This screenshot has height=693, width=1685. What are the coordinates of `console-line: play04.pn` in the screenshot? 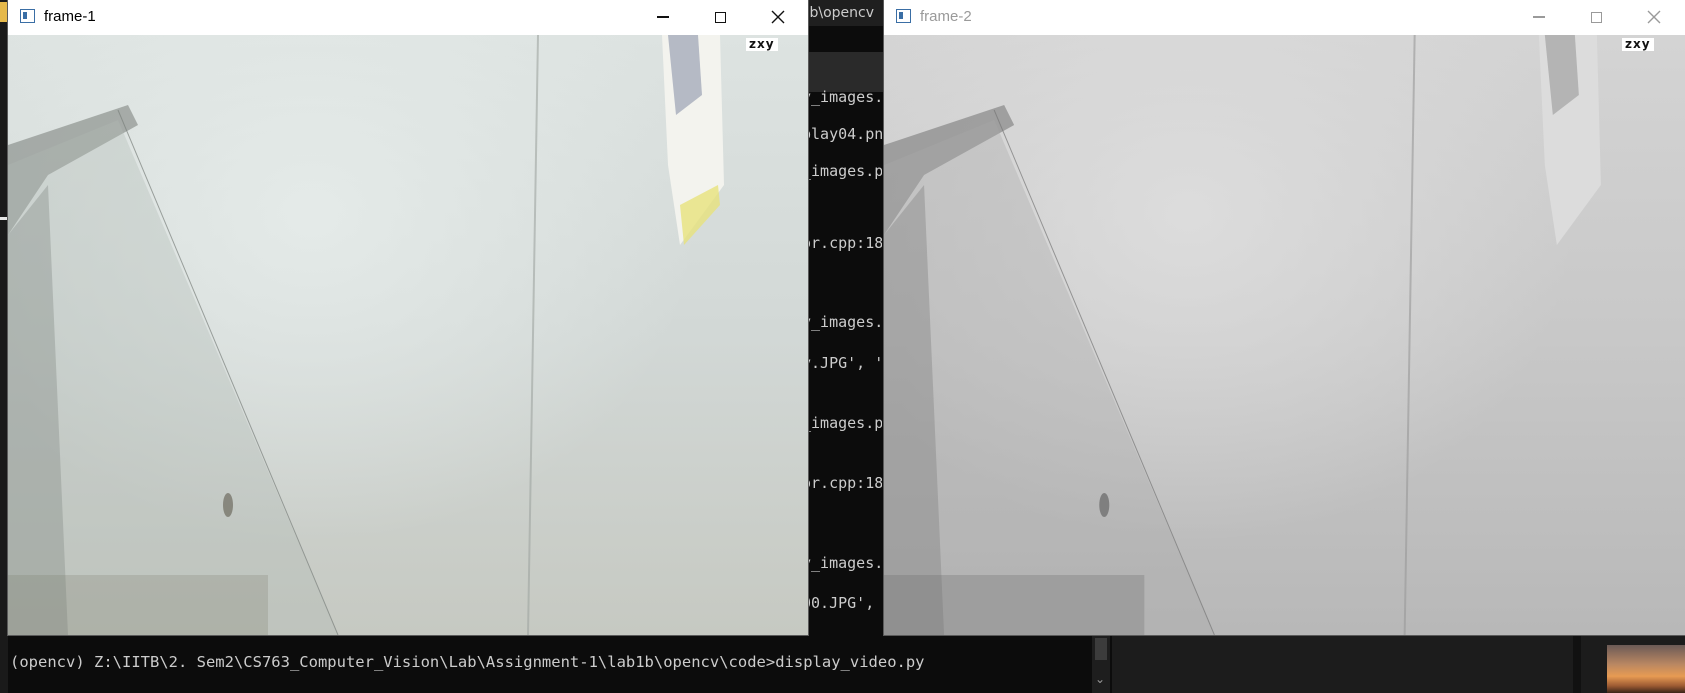 It's located at (842, 134).